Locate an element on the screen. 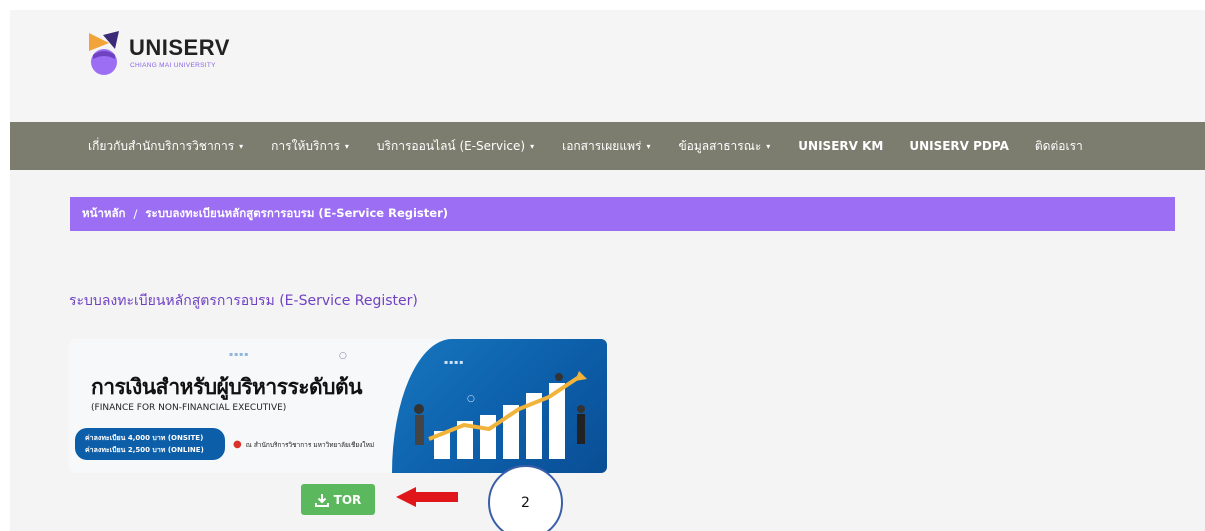  banner-title: การเงินสำหรับผู้บริหารระดับต้น is located at coordinates (226, 387).